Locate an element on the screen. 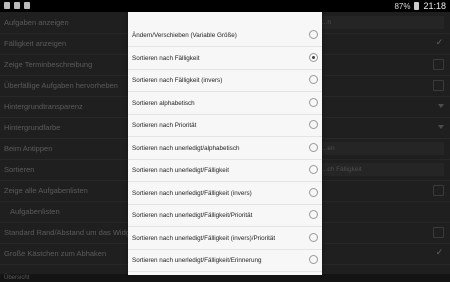  sort-option: Ändern/Verschieben (Variable Größe) is located at coordinates (225, 36).